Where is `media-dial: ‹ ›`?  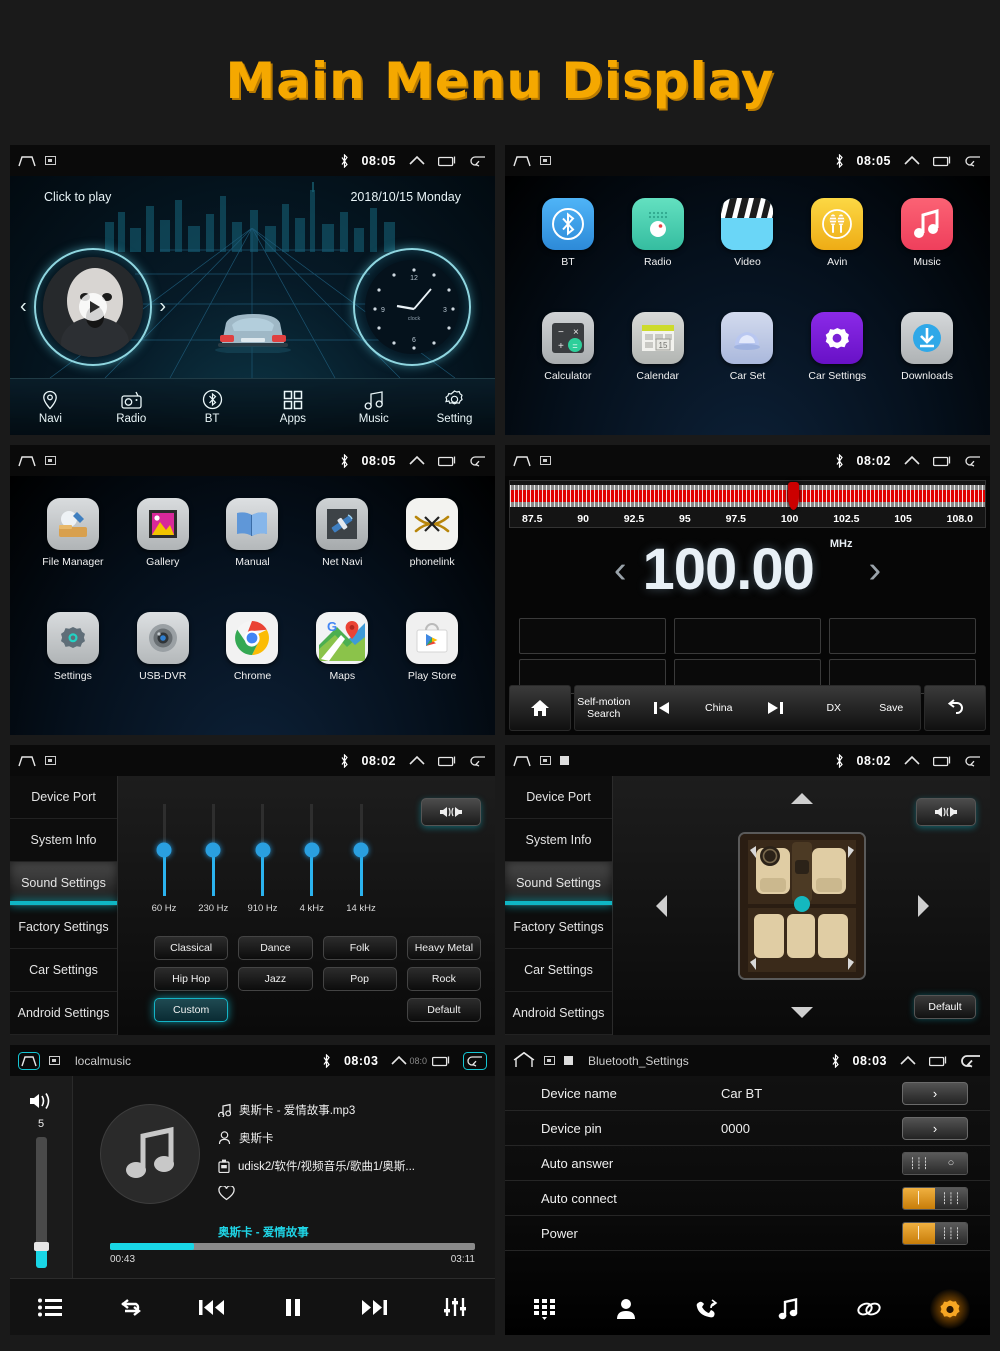 media-dial: ‹ › is located at coordinates (93, 307).